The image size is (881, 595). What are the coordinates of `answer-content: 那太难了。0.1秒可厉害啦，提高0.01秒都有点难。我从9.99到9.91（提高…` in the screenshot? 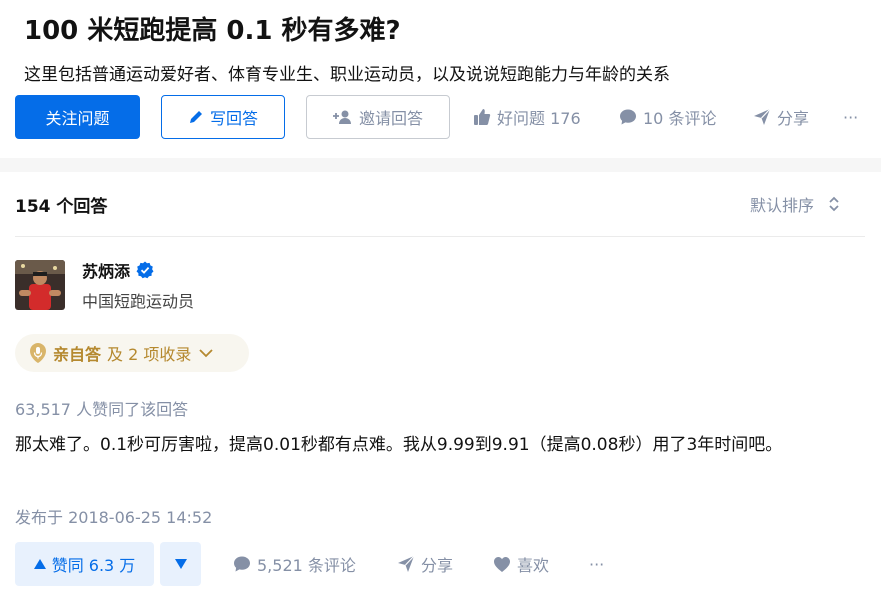 It's located at (399, 445).